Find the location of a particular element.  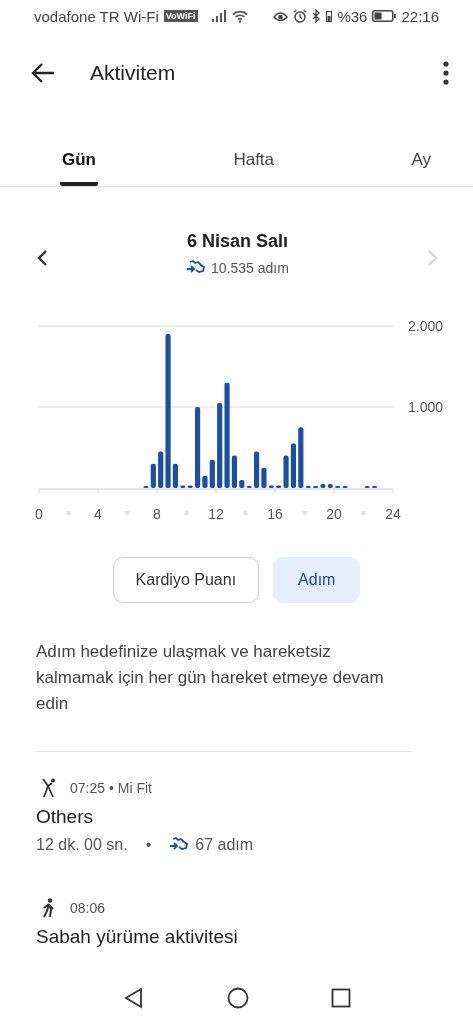

wifi-icon is located at coordinates (239, 16).